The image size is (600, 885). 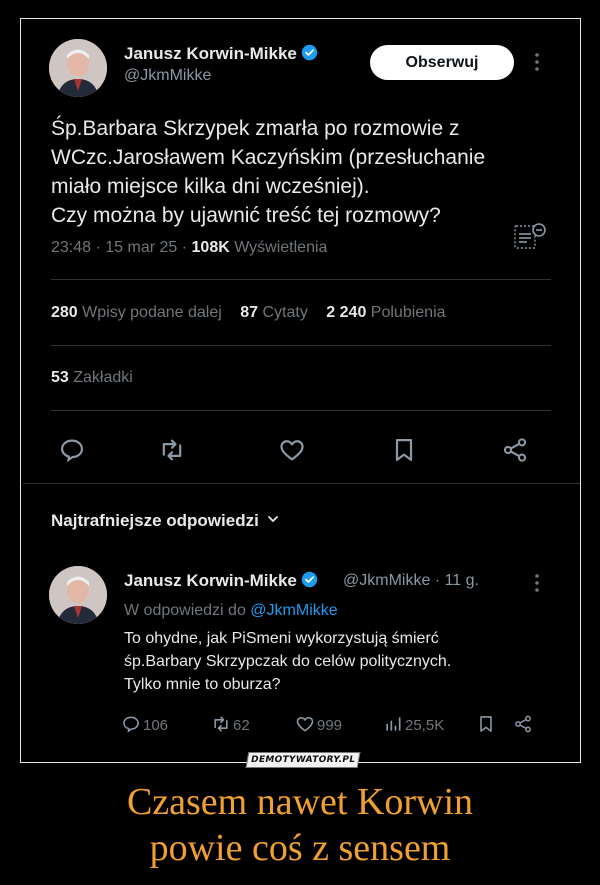 What do you see at coordinates (411, 581) in the screenshot?
I see `reply-handle-time: @JkmMikke · 11 g.` at bounding box center [411, 581].